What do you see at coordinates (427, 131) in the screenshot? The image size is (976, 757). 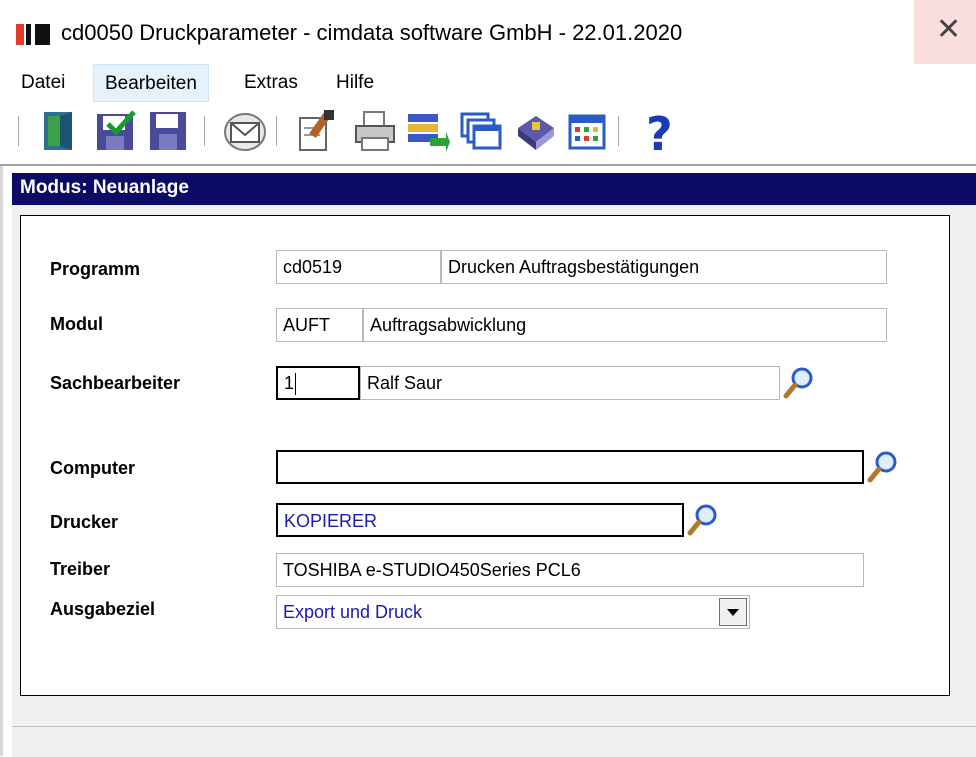 I see `export-list-icon` at bounding box center [427, 131].